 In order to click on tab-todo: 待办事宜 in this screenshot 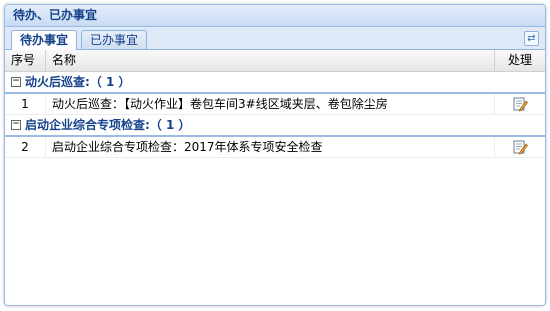, I will do `click(44, 40)`.